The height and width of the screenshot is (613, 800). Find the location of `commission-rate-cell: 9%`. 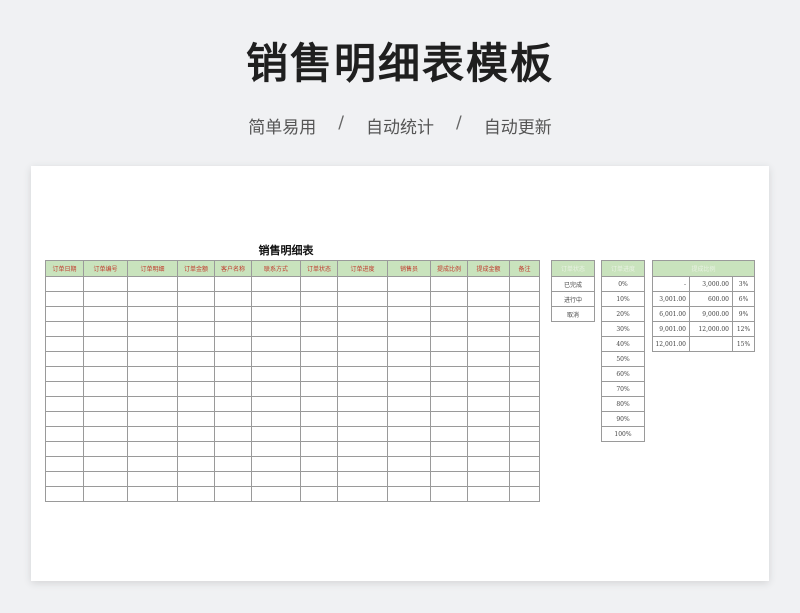

commission-rate-cell: 9% is located at coordinates (743, 314).